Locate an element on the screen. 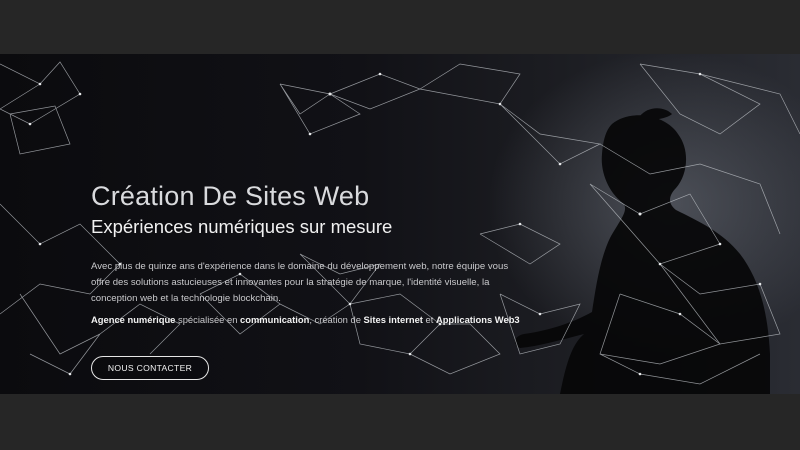 The height and width of the screenshot is (450, 800). hero-title: Création De Sites Web is located at coordinates (230, 196).